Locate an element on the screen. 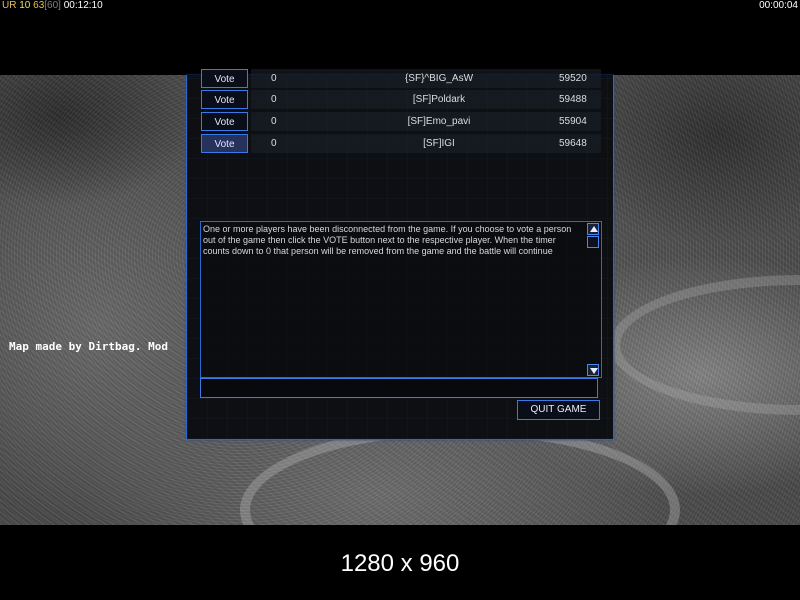  map-credit-text: Map made by Dirtbag. Mod is located at coordinates (88, 346).